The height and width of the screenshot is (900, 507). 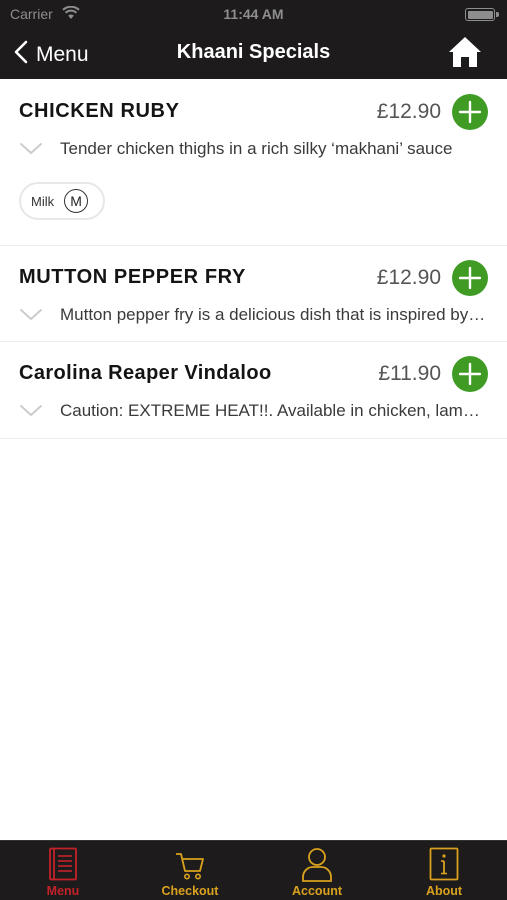 I want to click on info-icon, so click(x=444, y=866).